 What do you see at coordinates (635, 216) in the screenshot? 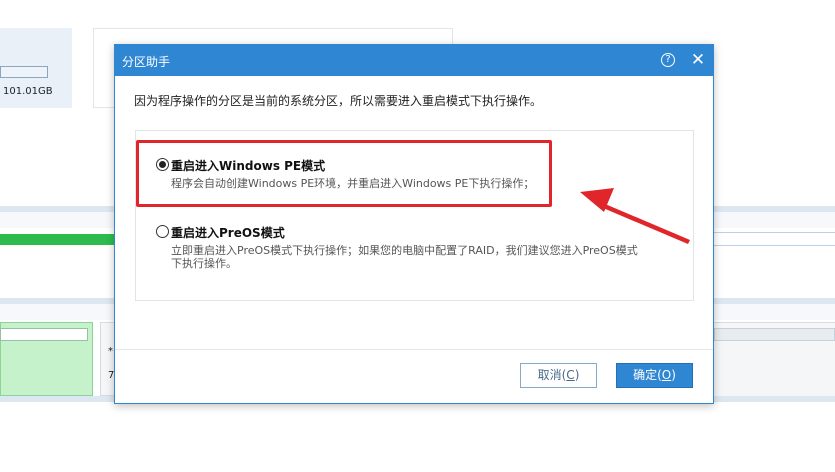
I see `annotation-arrow-icon` at bounding box center [635, 216].